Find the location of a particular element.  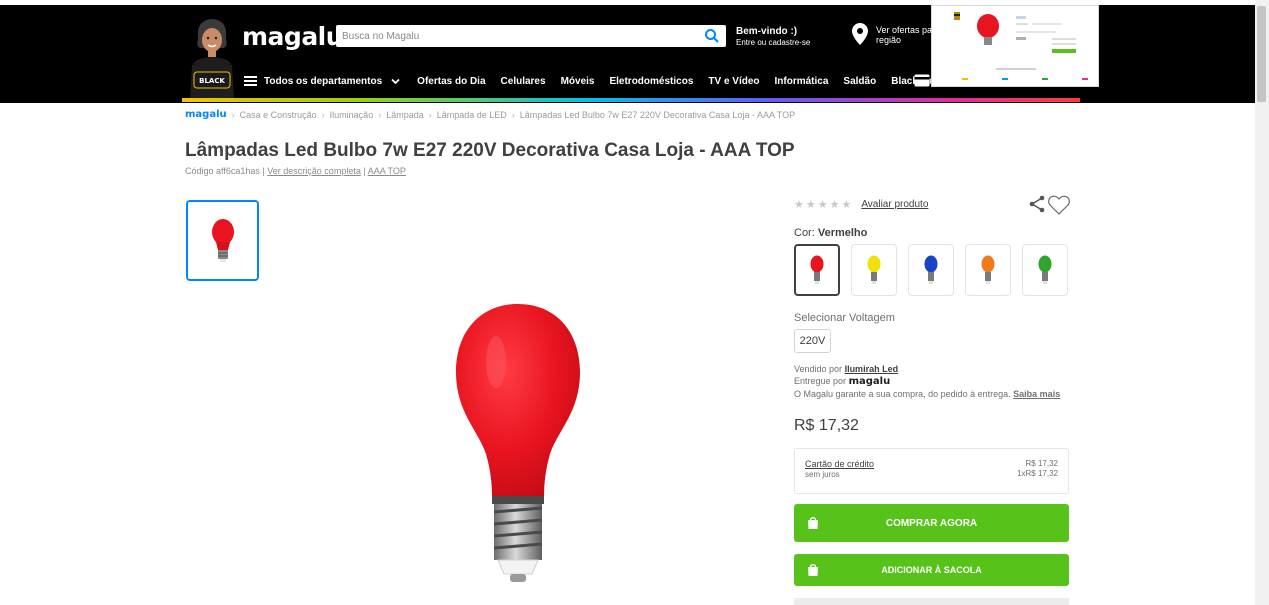

header-rainbow-bar is located at coordinates (631, 100).